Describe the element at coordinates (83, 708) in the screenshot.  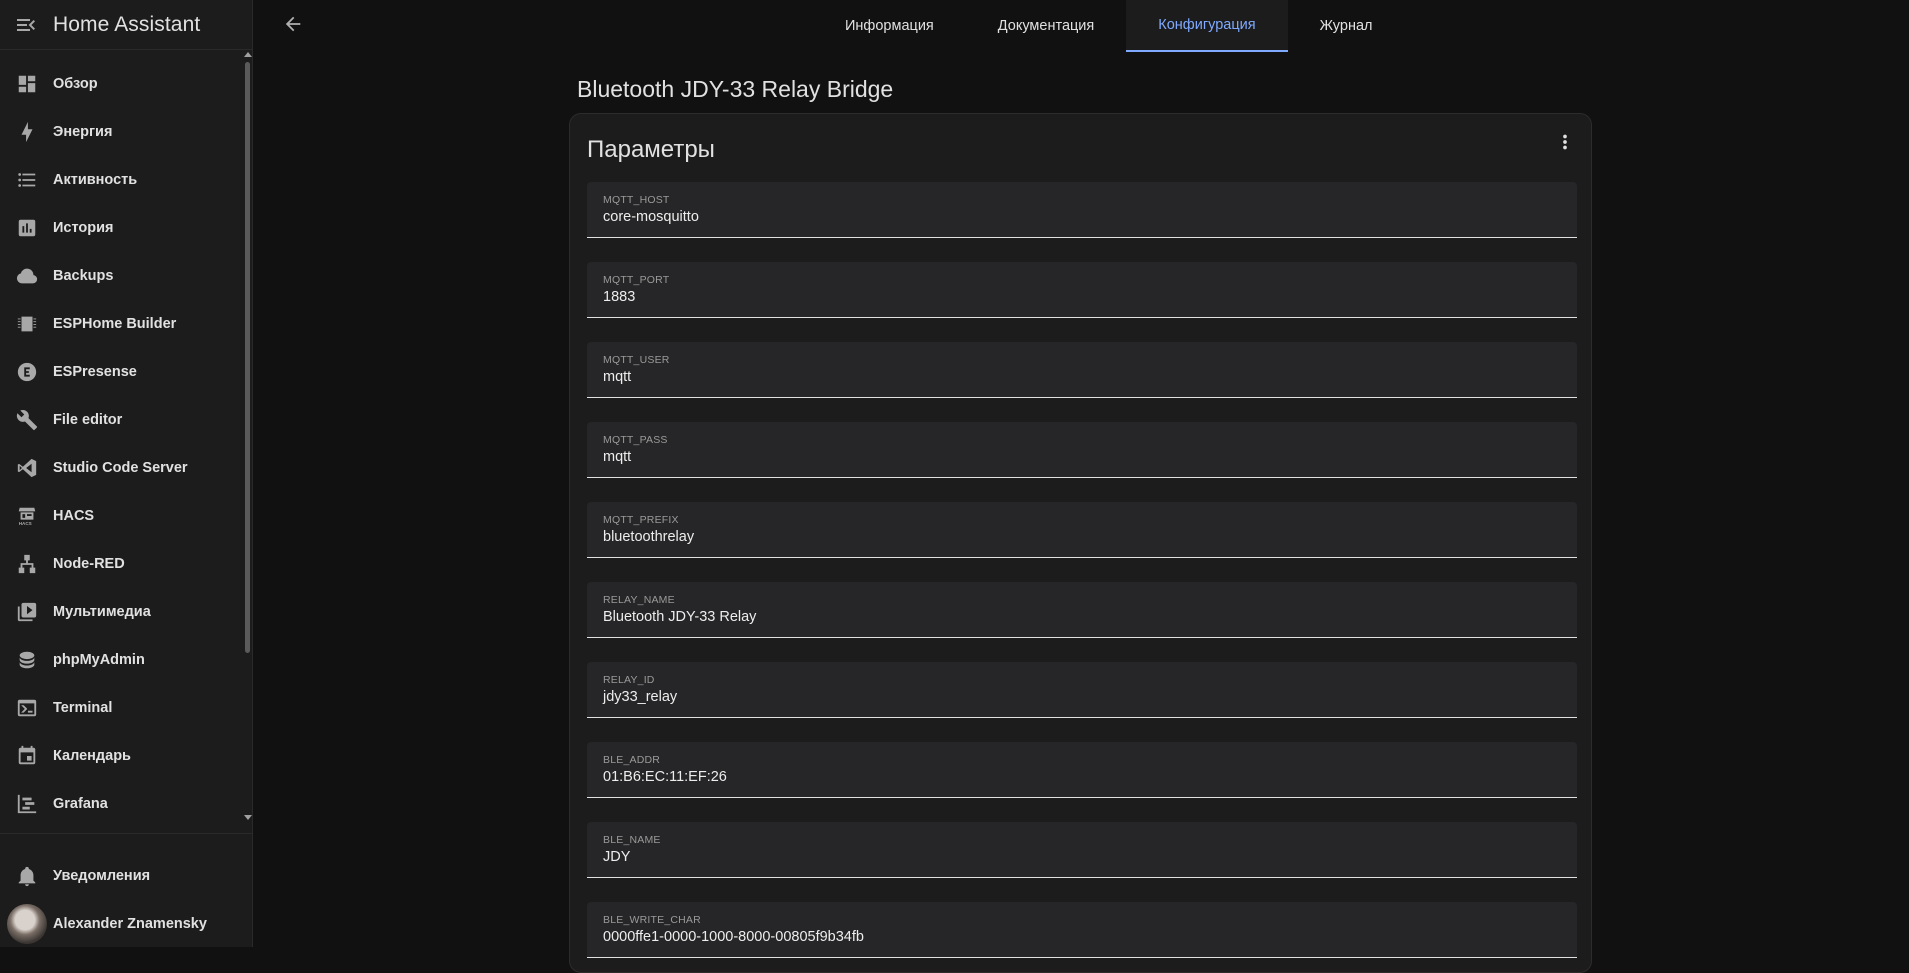
I see `sidebar-item-label: Terminal` at that location.